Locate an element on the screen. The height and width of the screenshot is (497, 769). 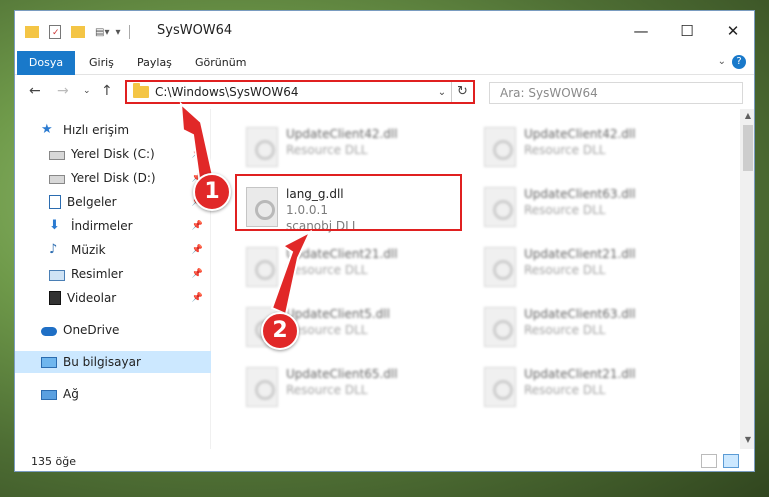
arrow-to-address-bar is located at coordinates (197, 140).